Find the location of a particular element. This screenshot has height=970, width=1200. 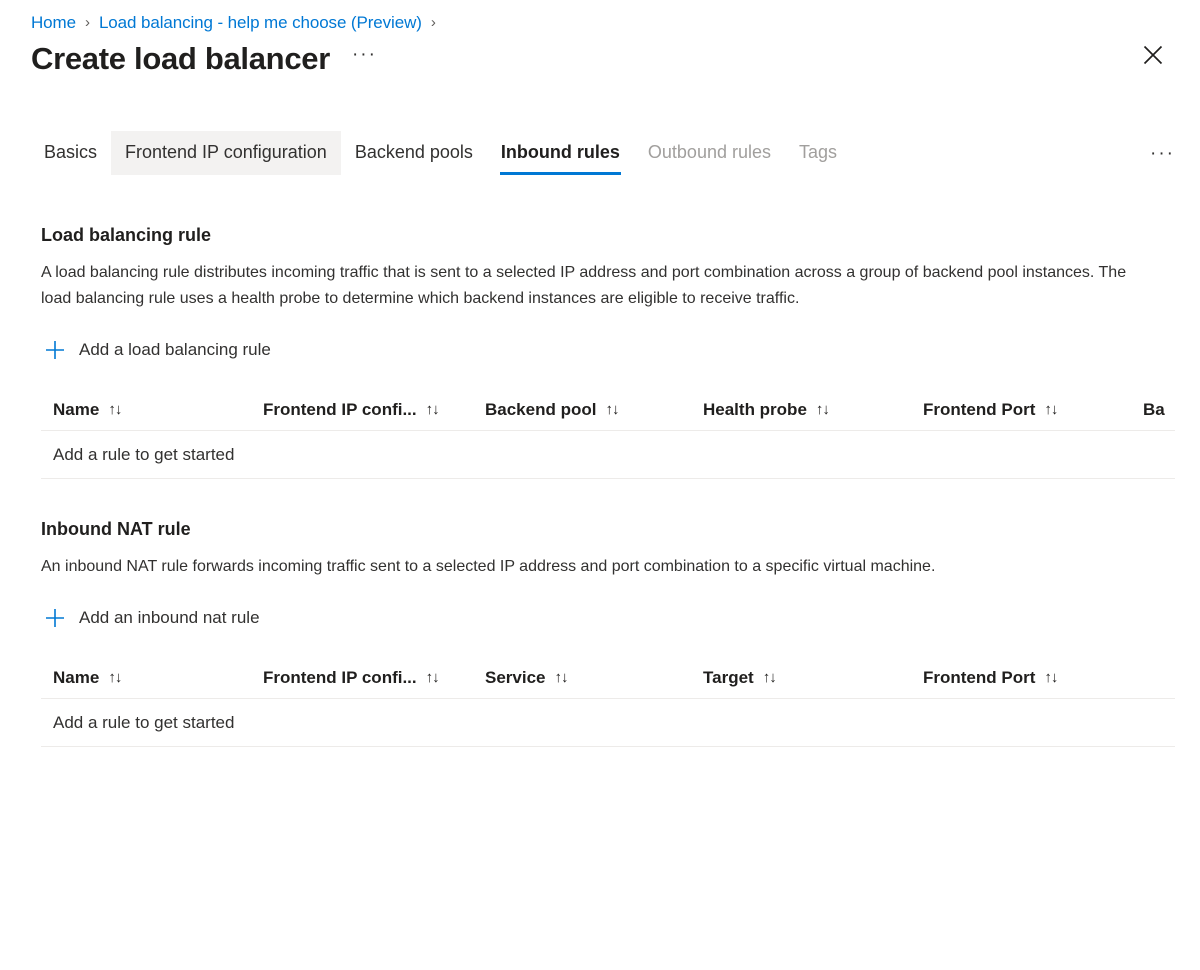

tab-label: Basics is located at coordinates (71, 152).